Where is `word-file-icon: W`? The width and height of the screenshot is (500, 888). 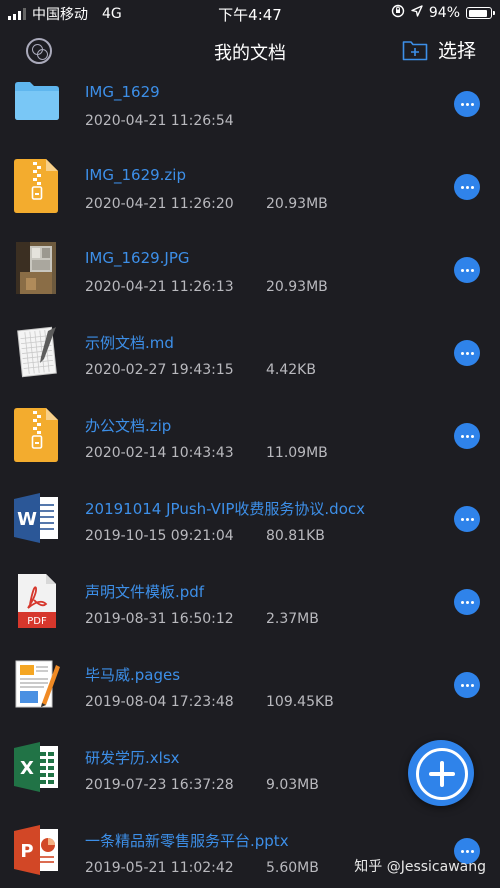
word-file-icon: W is located at coordinates (37, 518).